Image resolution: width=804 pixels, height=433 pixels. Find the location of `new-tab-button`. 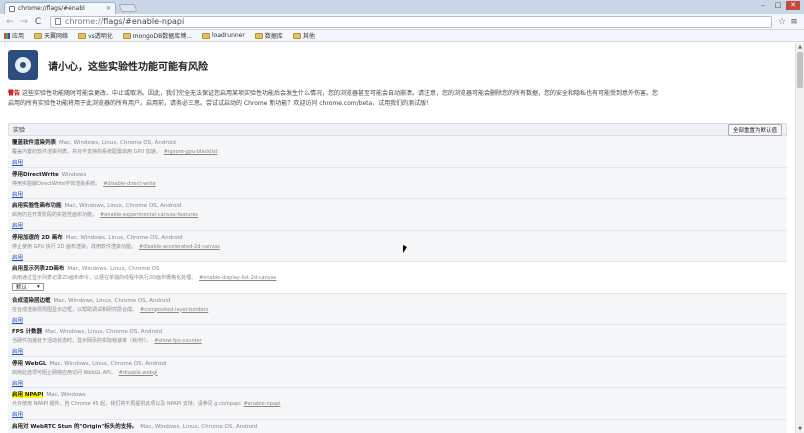

new-tab-button is located at coordinates (128, 8).